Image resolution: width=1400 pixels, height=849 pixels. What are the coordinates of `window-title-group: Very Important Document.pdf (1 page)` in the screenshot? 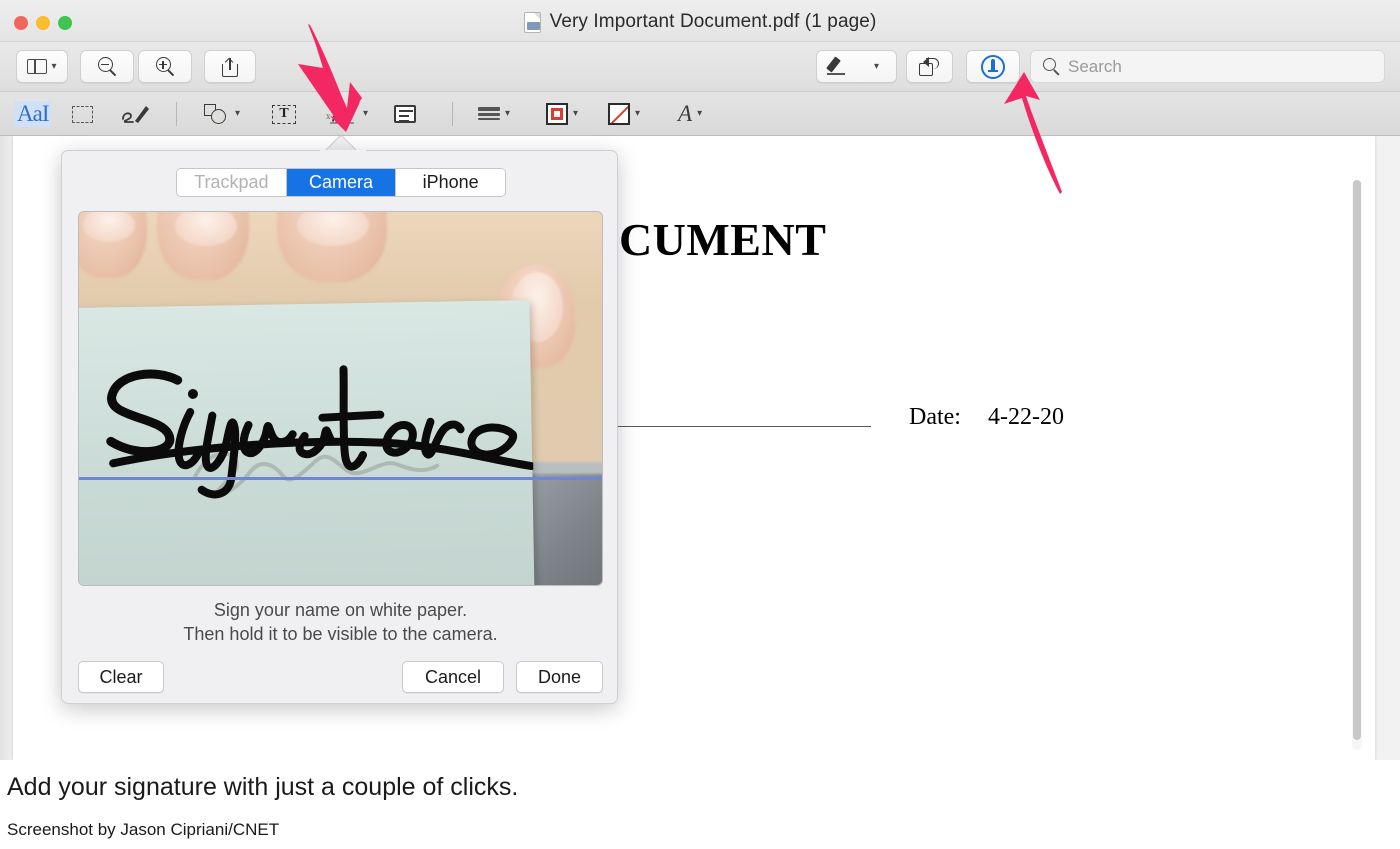 It's located at (700, 22).